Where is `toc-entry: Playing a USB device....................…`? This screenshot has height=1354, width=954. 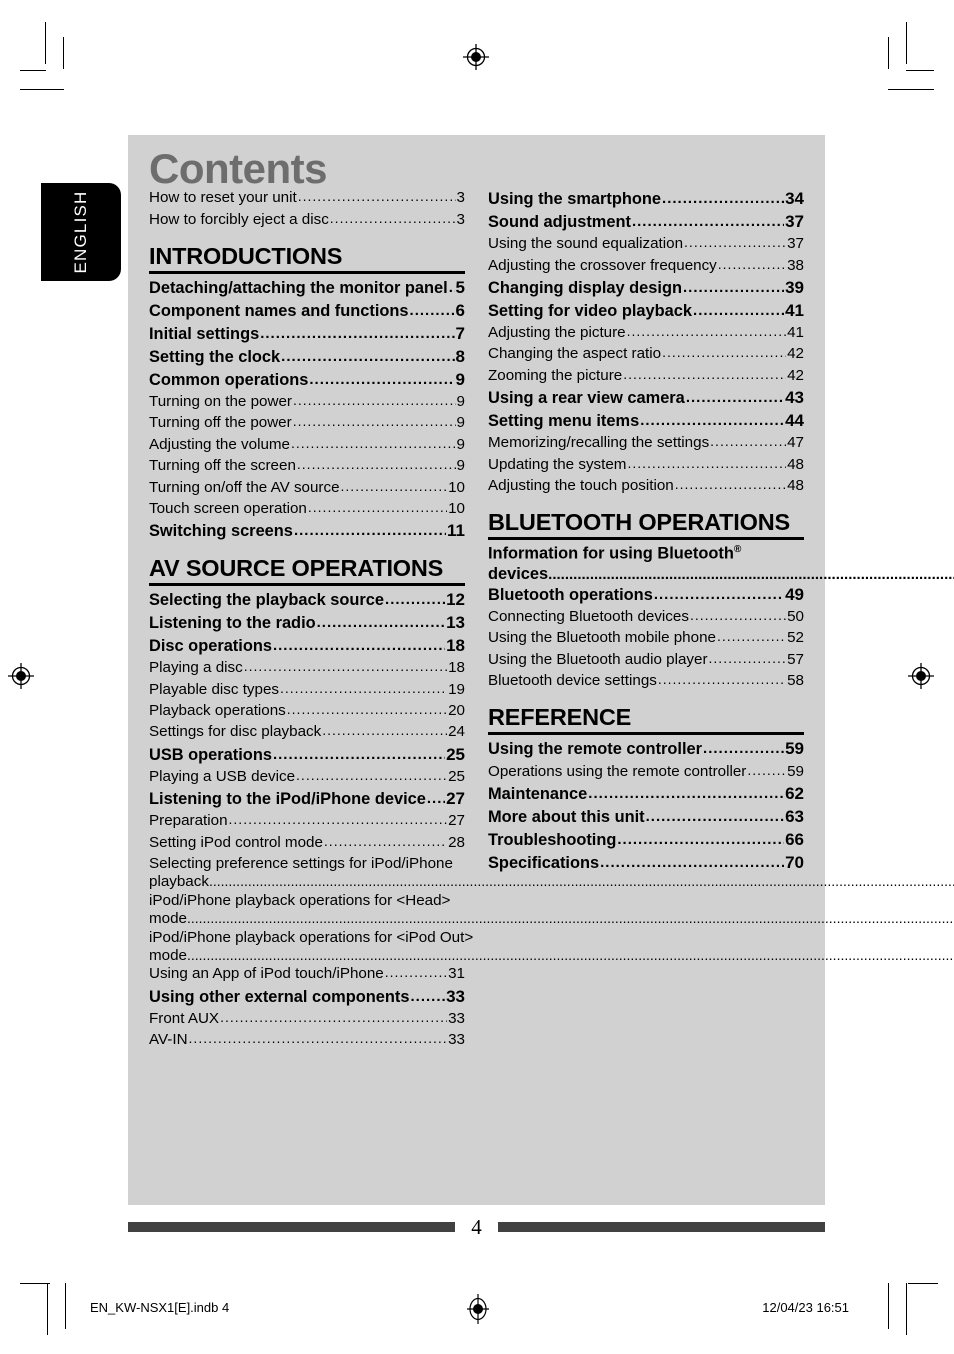 toc-entry: Playing a USB device....................… is located at coordinates (307, 776).